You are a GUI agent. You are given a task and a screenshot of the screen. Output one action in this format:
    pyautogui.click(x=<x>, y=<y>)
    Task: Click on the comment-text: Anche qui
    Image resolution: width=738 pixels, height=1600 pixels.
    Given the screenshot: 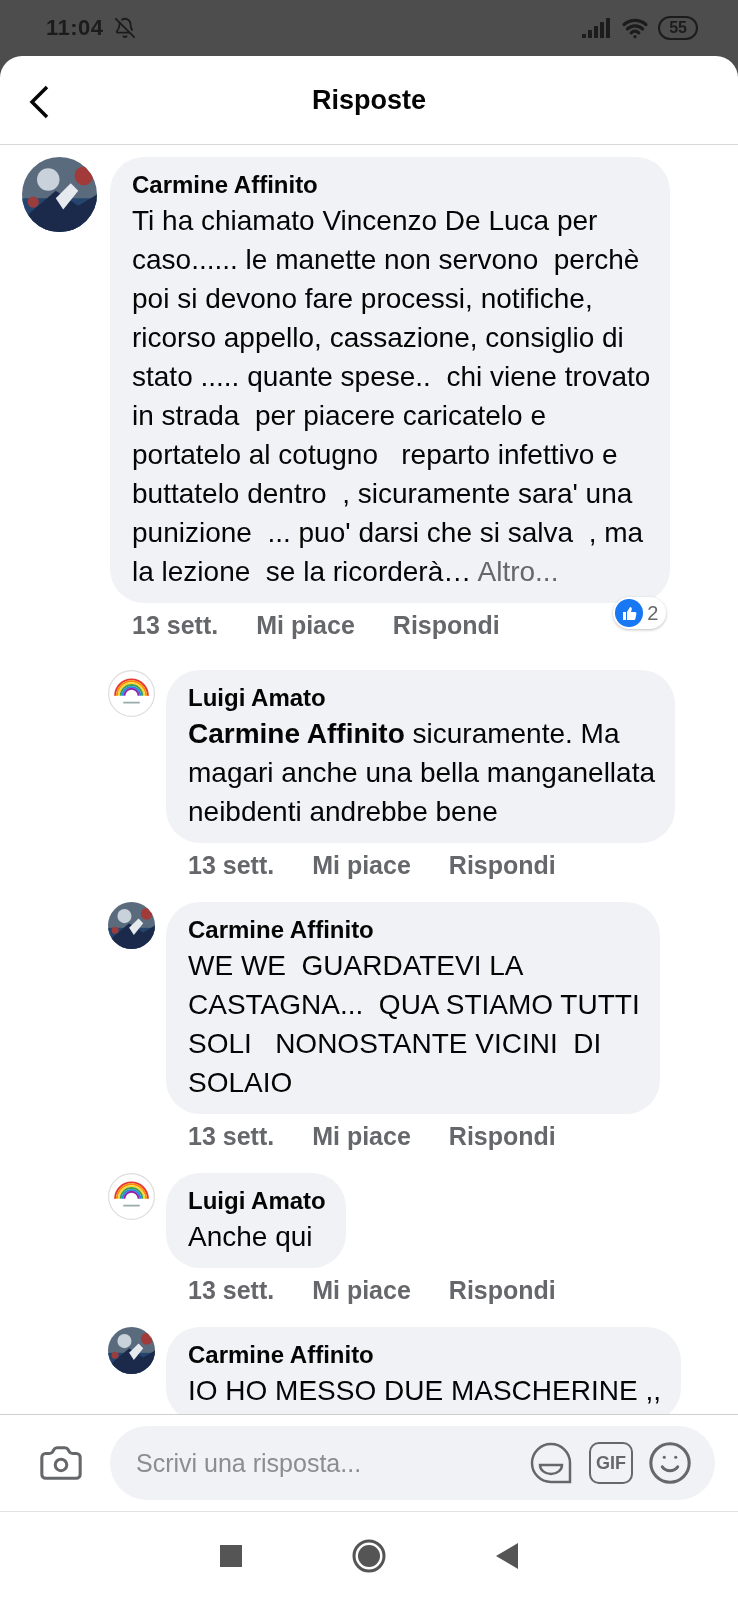 What is the action you would take?
    pyautogui.click(x=251, y=1237)
    